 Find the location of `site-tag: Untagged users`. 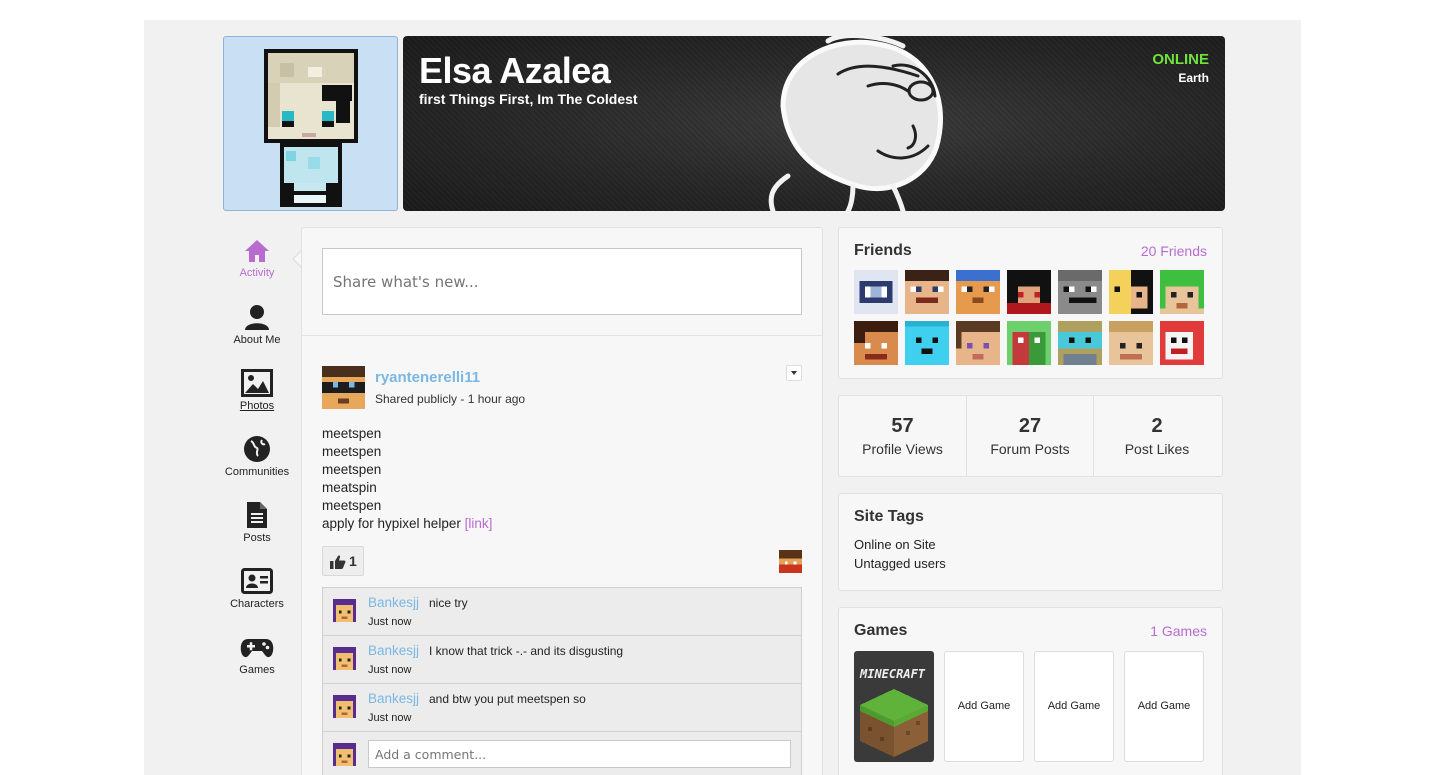

site-tag: Untagged users is located at coordinates (900, 563).